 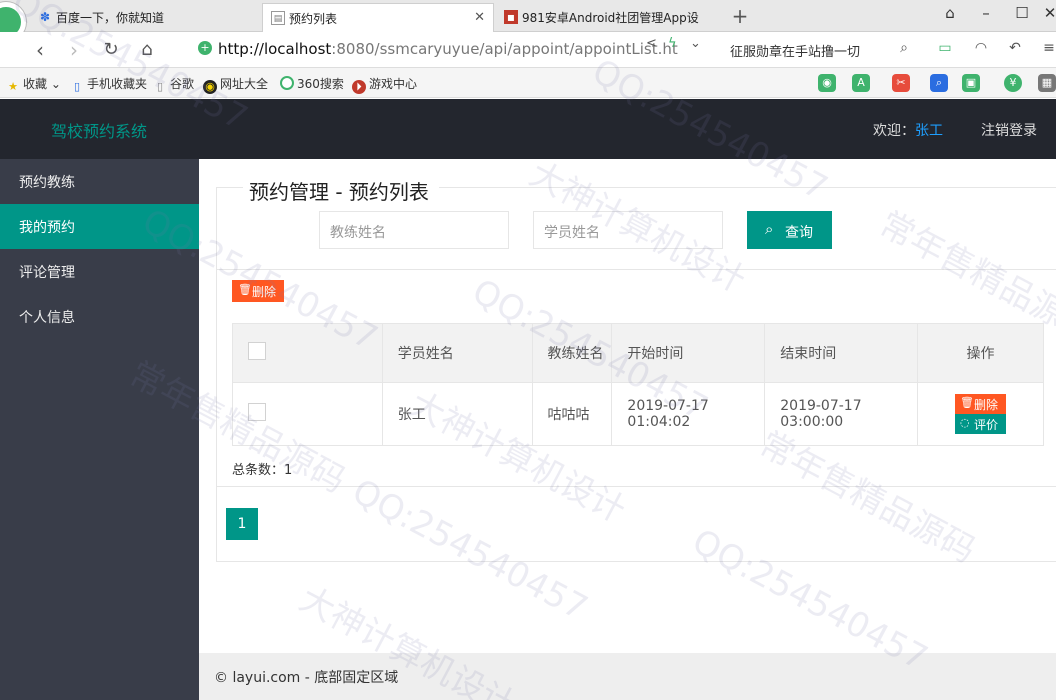 What do you see at coordinates (1047, 83) in the screenshot?
I see `grid-icon: ▦` at bounding box center [1047, 83].